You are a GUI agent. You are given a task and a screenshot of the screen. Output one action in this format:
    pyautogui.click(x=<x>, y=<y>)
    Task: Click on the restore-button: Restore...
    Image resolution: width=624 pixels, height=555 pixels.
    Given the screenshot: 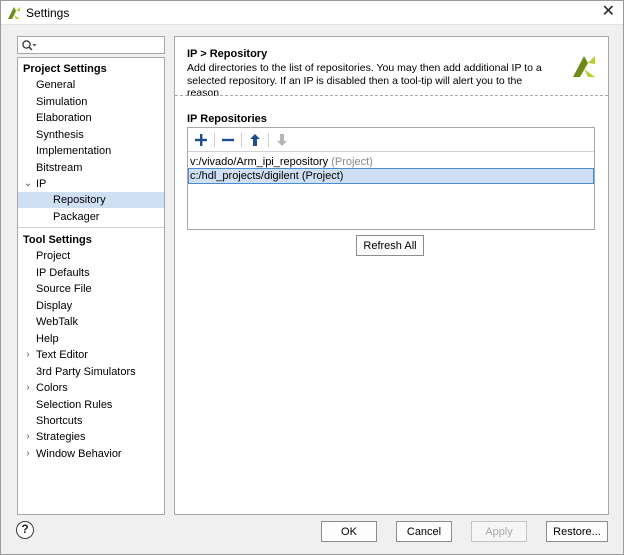 What is the action you would take?
    pyautogui.click(x=577, y=531)
    